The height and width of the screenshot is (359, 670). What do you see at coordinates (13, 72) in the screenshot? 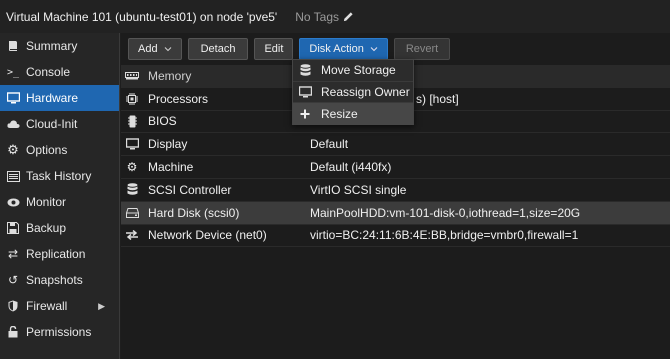
I see `terminal-icon: >_` at bounding box center [13, 72].